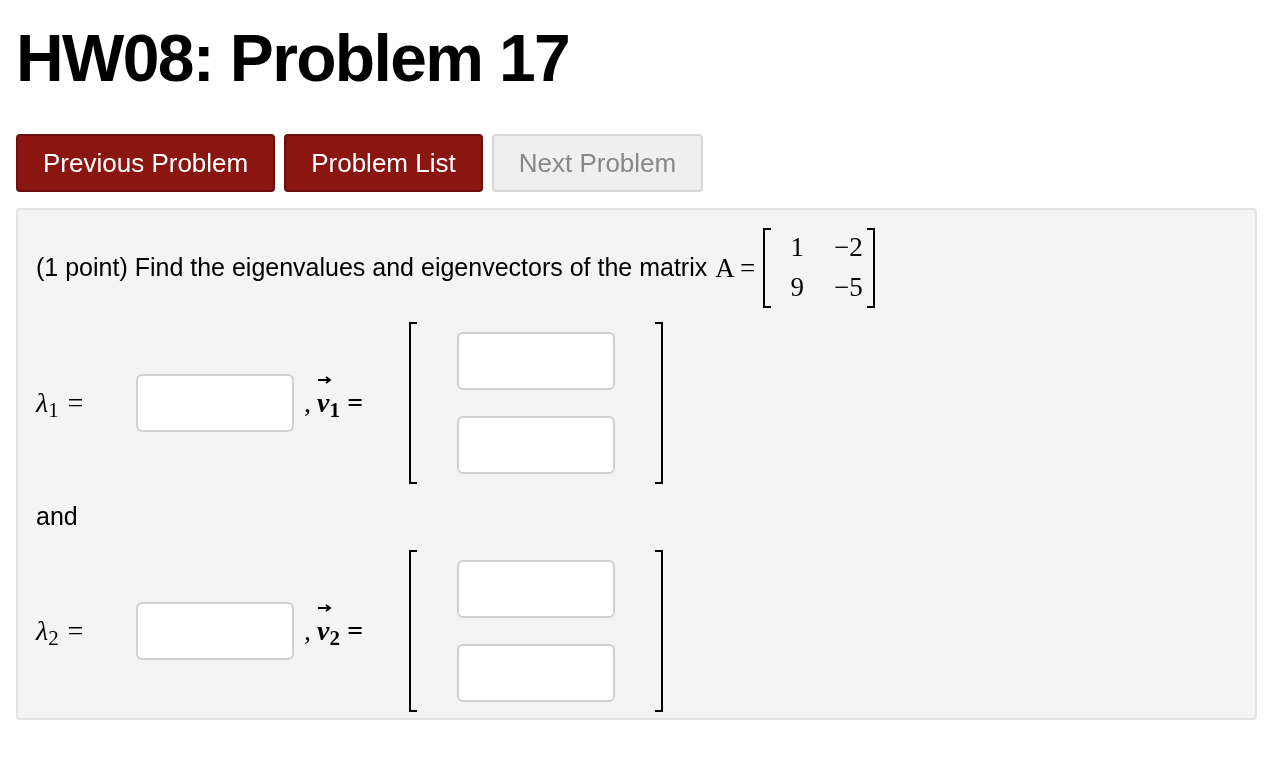  I want to click on matrix-entry: −5, so click(848, 287).